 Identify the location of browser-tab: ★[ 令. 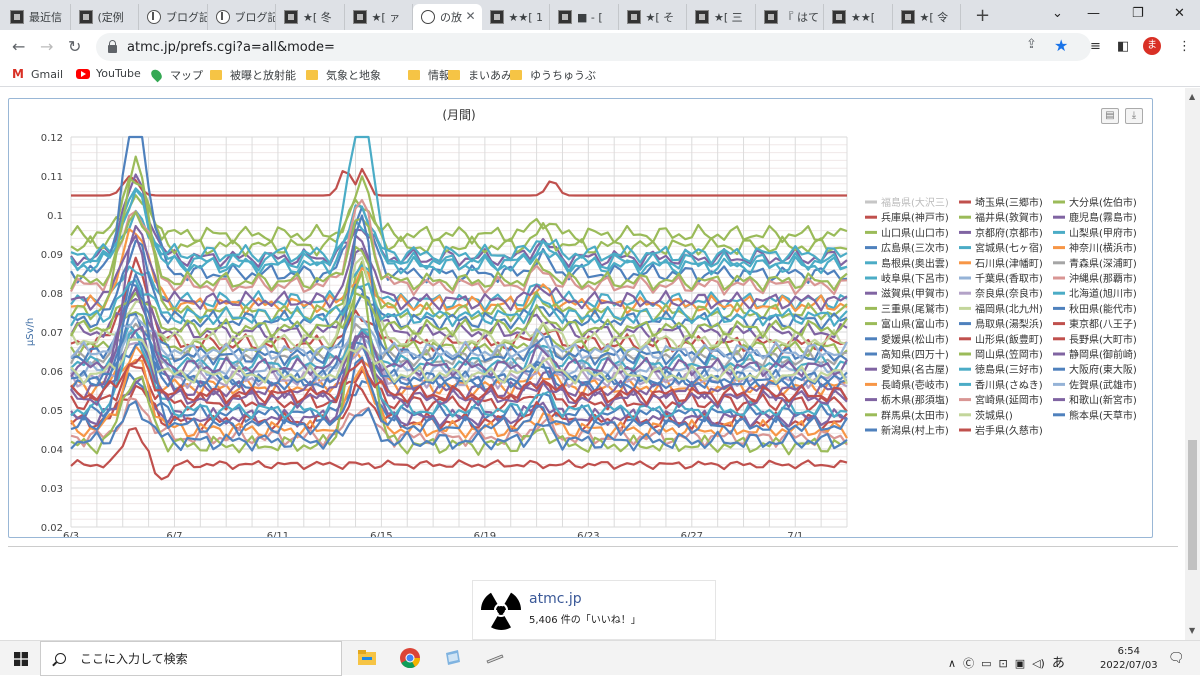
(927, 17).